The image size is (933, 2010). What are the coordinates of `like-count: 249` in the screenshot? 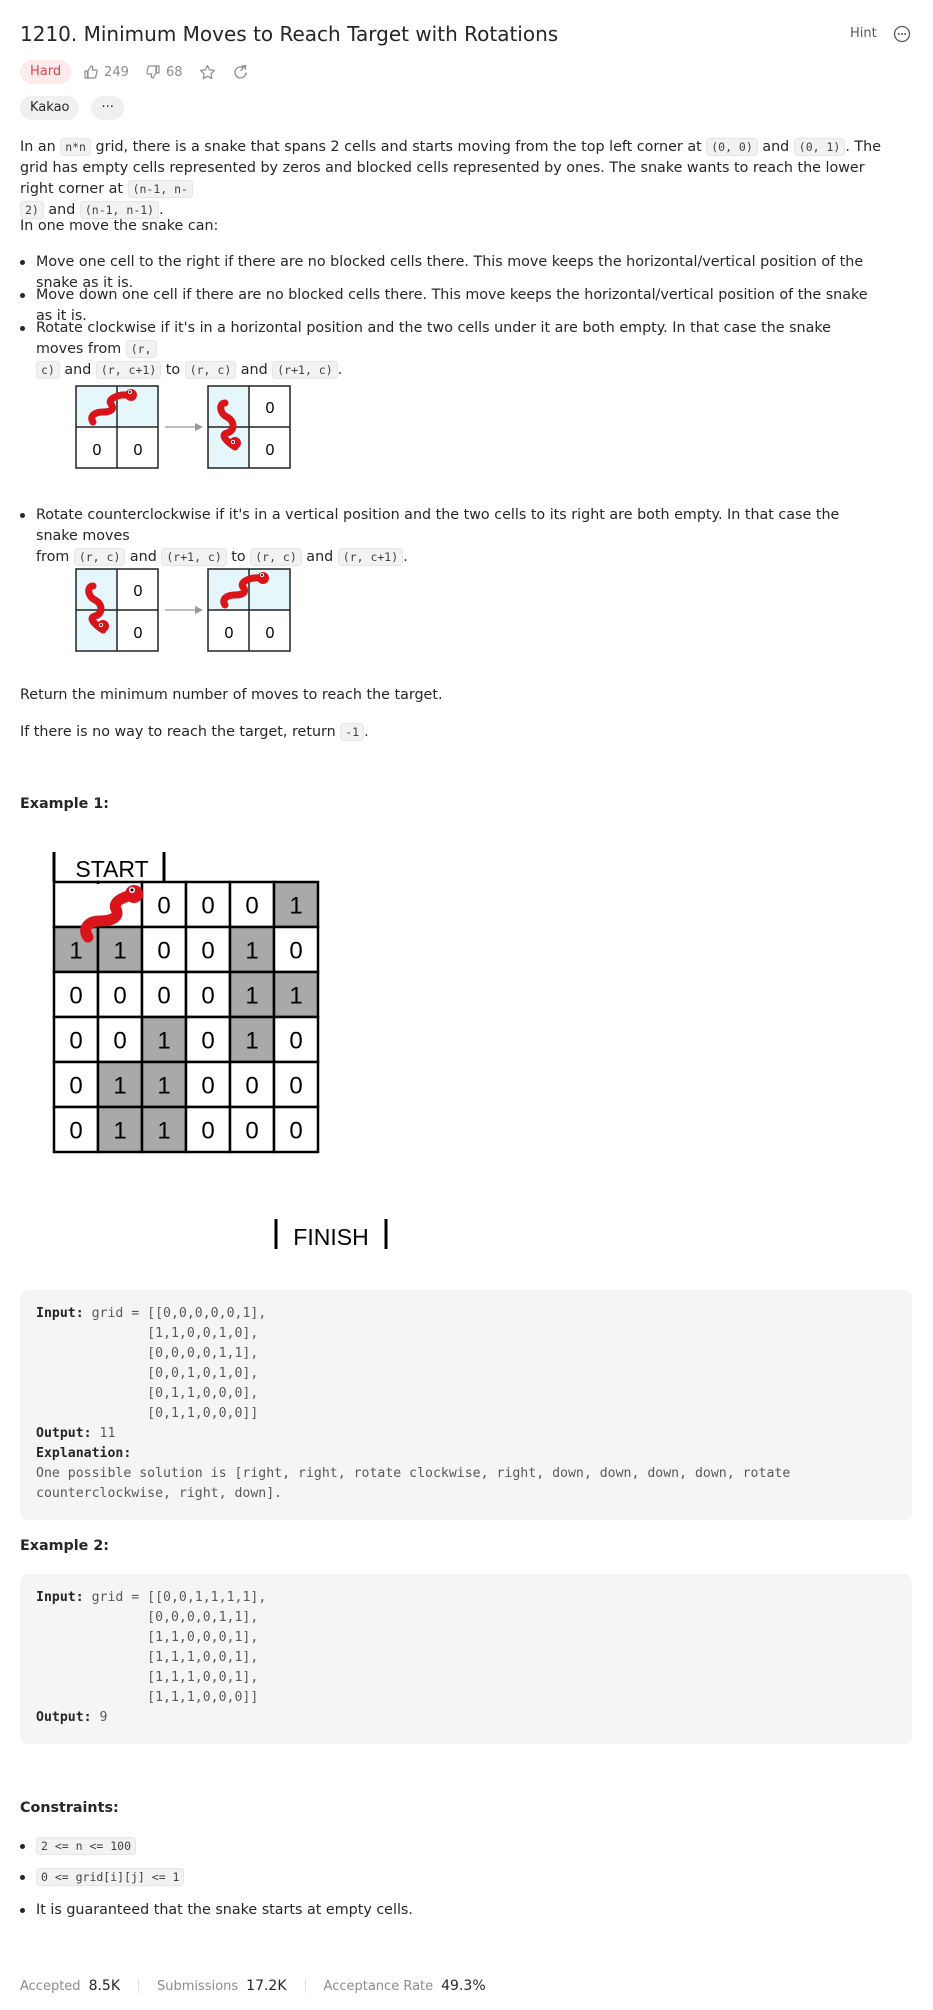 It's located at (116, 72).